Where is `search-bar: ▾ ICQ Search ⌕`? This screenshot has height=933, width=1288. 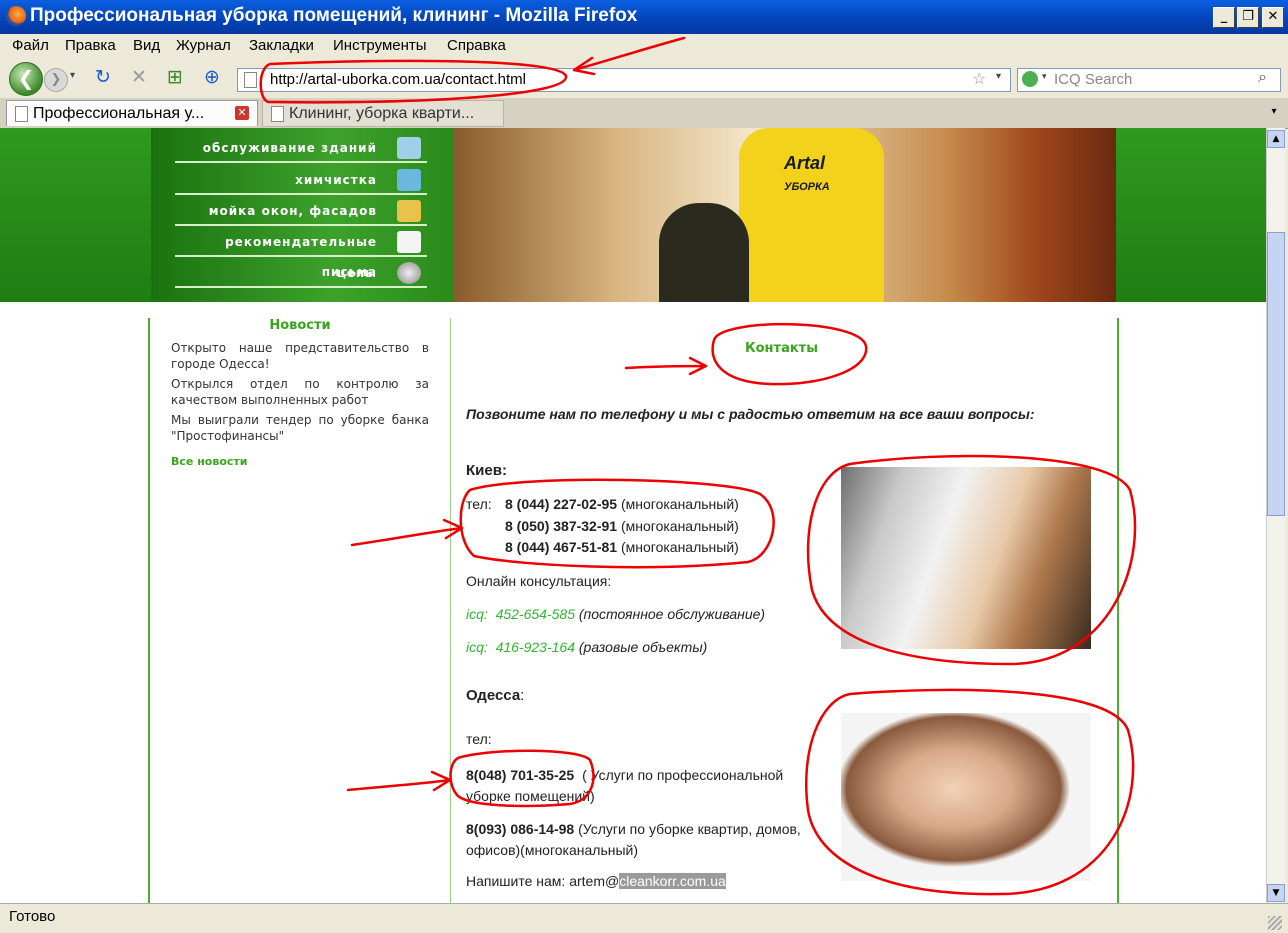 search-bar: ▾ ICQ Search ⌕ is located at coordinates (1149, 80).